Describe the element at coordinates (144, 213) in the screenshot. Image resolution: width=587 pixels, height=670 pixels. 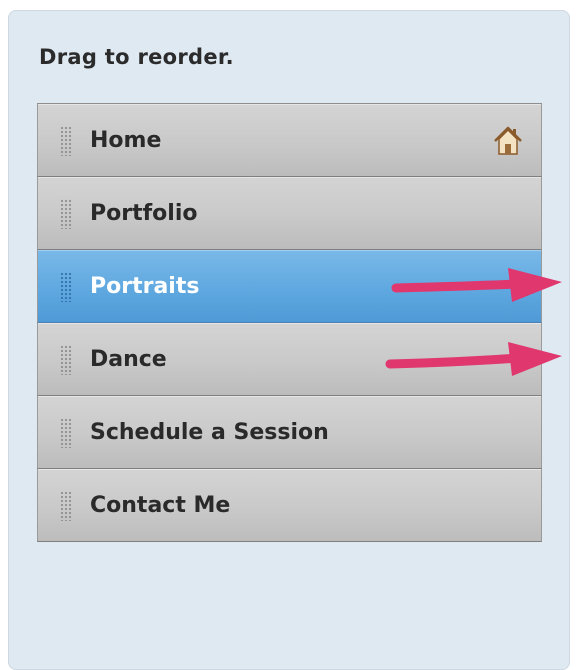
I see `menu-item-label: Portfolio` at that location.